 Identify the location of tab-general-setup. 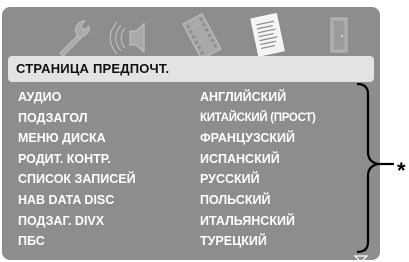
(77, 36).